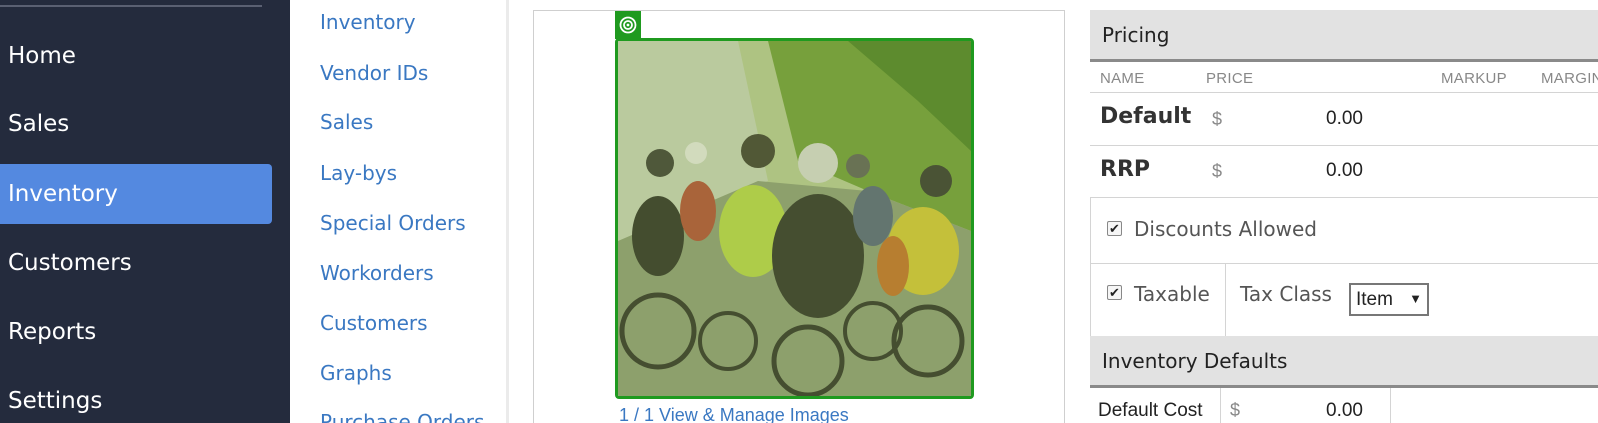 This screenshot has width=1598, height=423. Describe the element at coordinates (346, 122) in the screenshot. I see `subnav-sales: Sales` at that location.